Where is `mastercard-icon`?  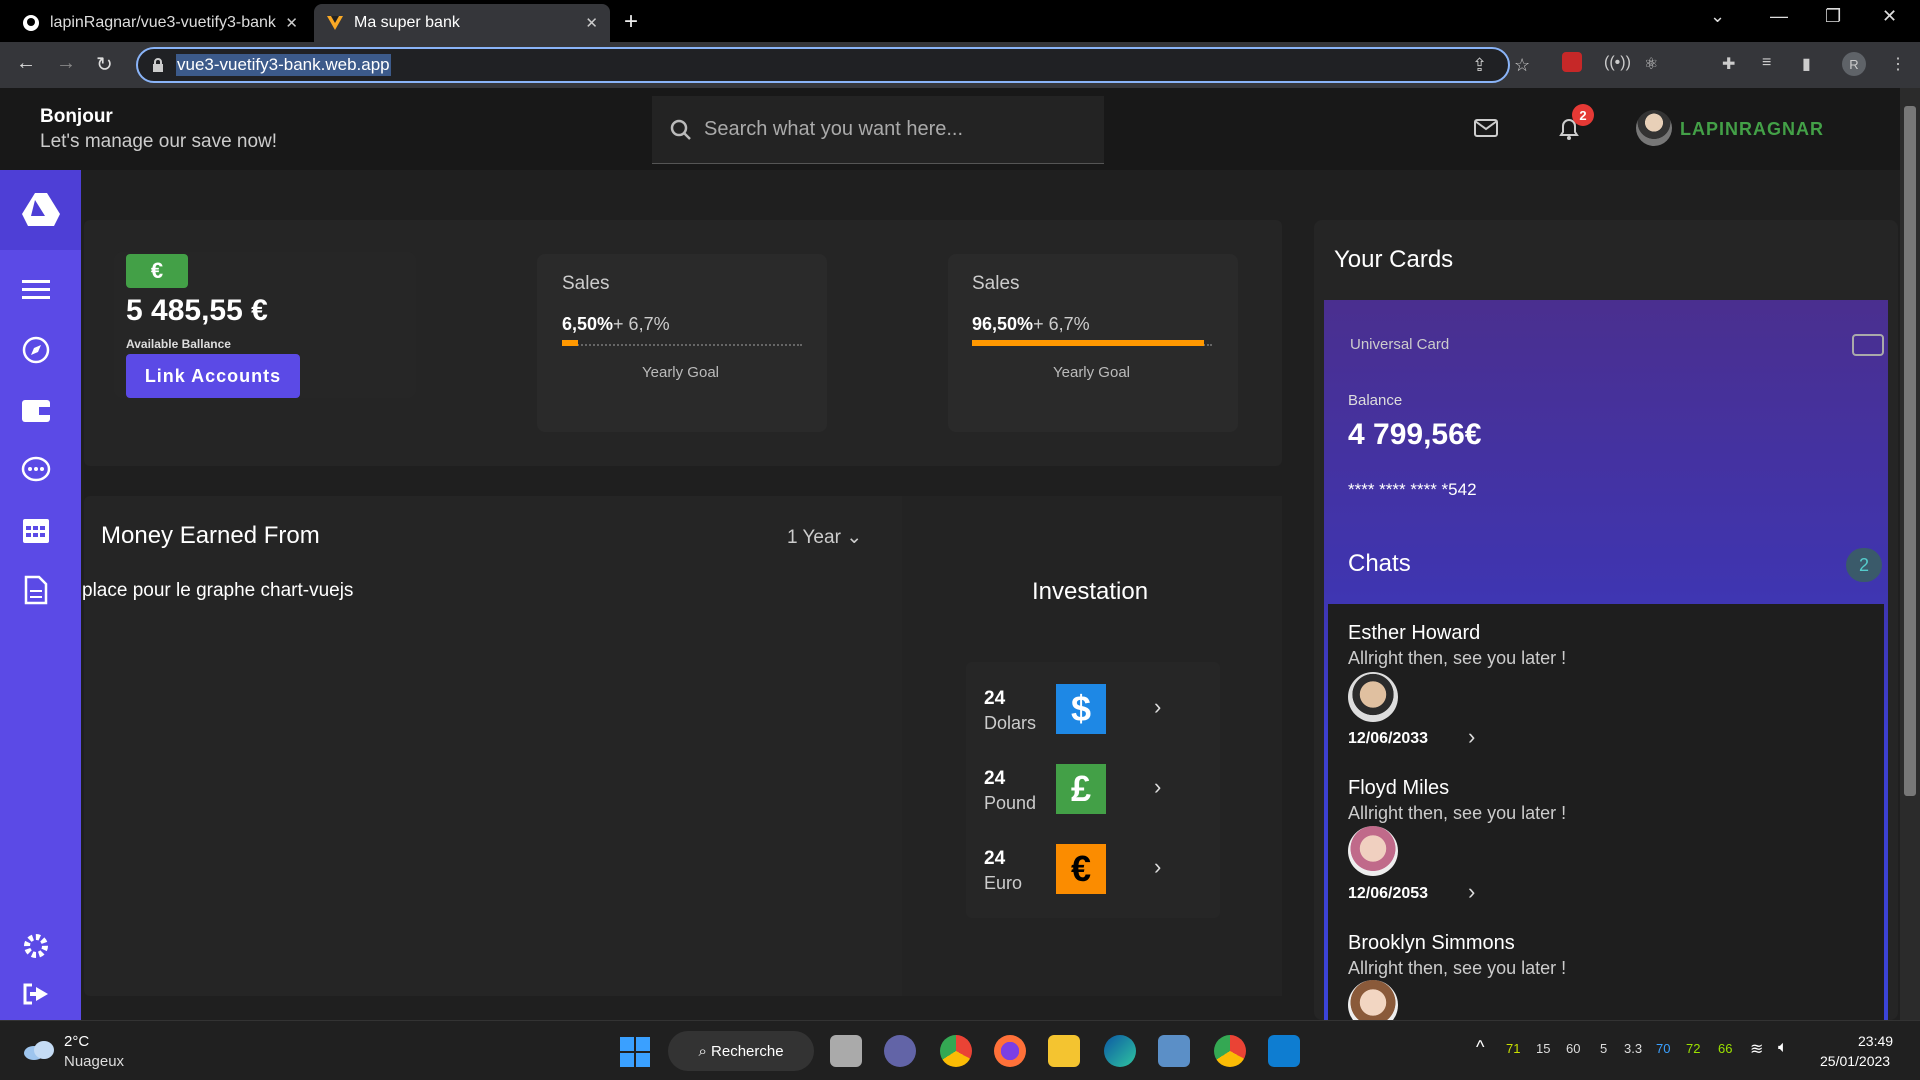
mastercard-icon is located at coordinates (1868, 345).